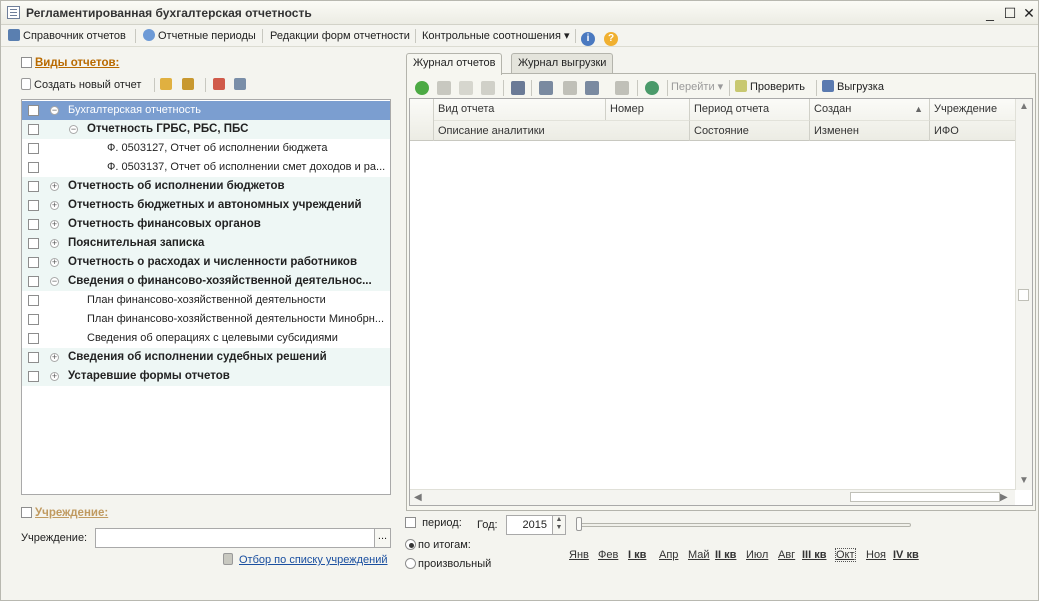  I want to click on column-created: Создан ▲, so click(870, 109).